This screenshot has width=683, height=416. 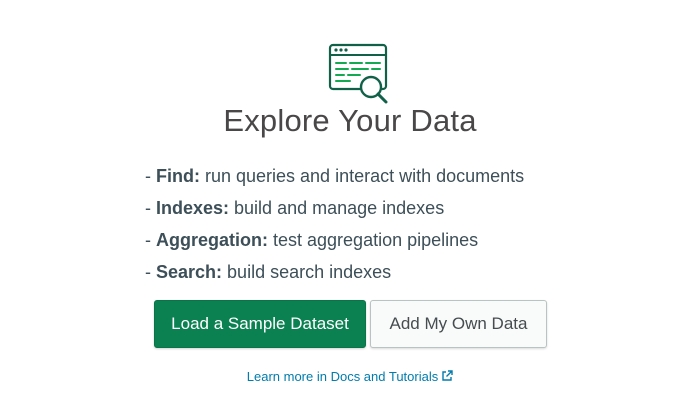 I want to click on feature-name: Find:, so click(x=178, y=176).